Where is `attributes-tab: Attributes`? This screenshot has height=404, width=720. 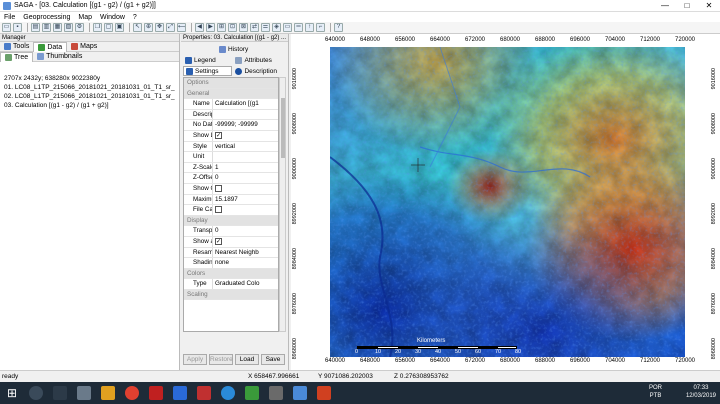
attributes-tab: Attributes is located at coordinates (257, 60).